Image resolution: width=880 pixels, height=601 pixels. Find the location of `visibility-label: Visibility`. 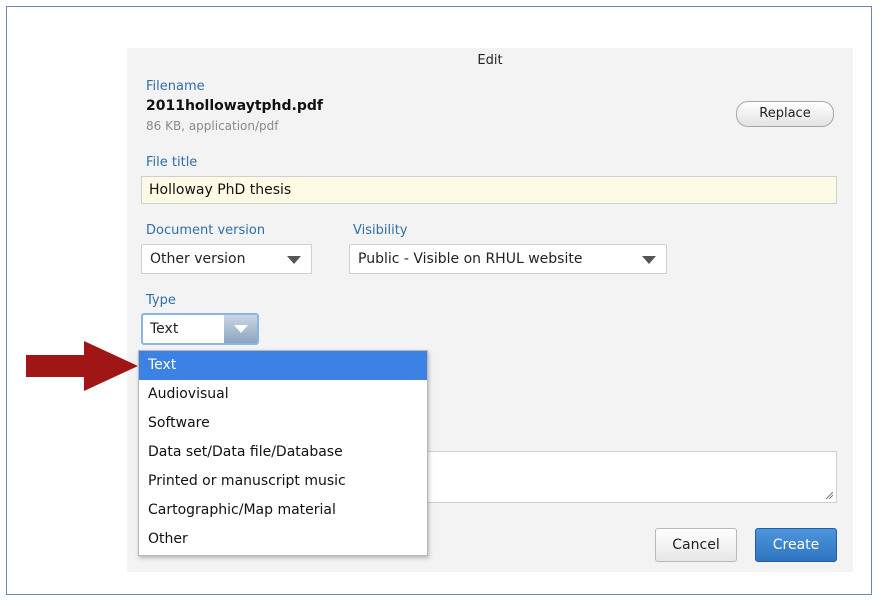

visibility-label: Visibility is located at coordinates (380, 230).